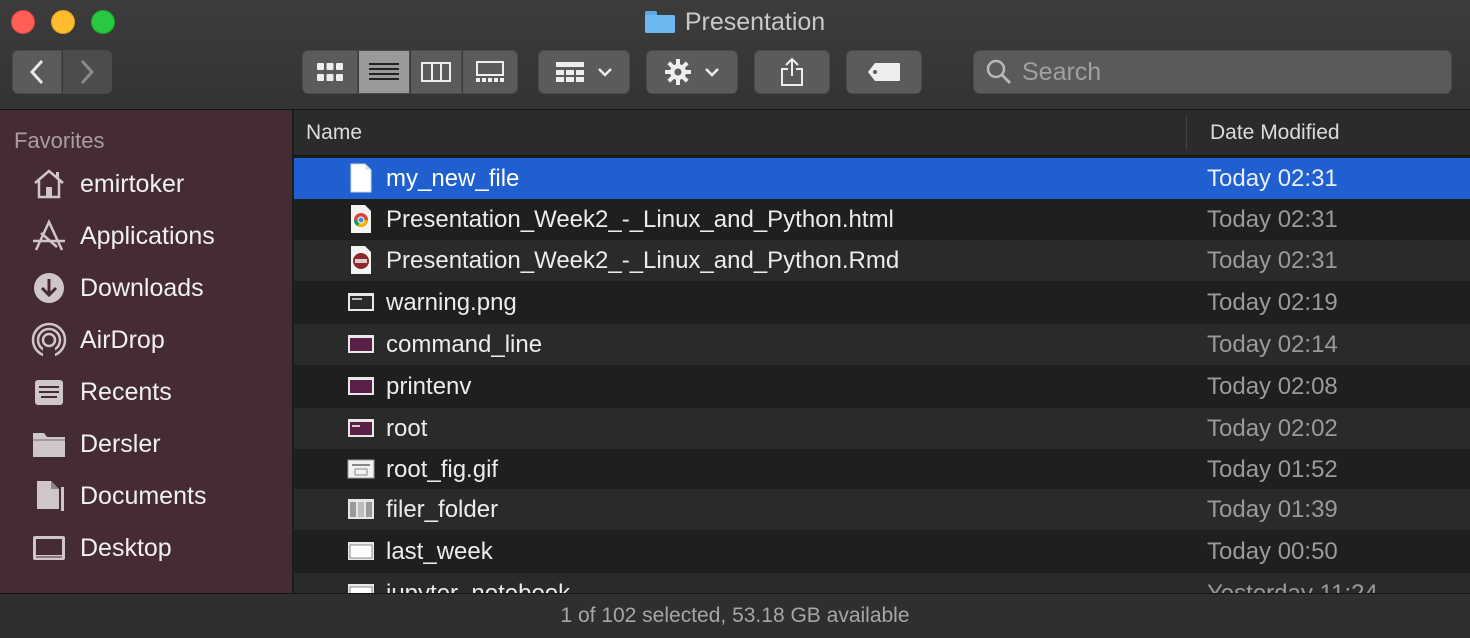  What do you see at coordinates (49, 392) in the screenshot?
I see `recents-icon` at bounding box center [49, 392].